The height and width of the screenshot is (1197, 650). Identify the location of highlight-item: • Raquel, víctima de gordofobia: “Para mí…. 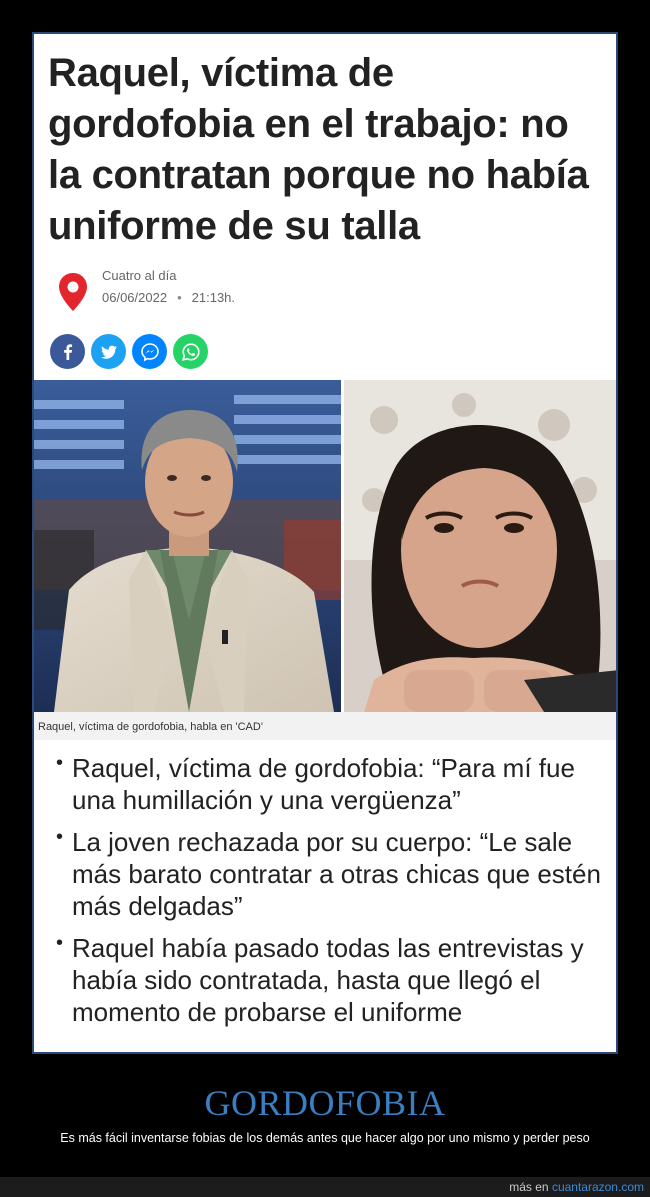
(330, 784).